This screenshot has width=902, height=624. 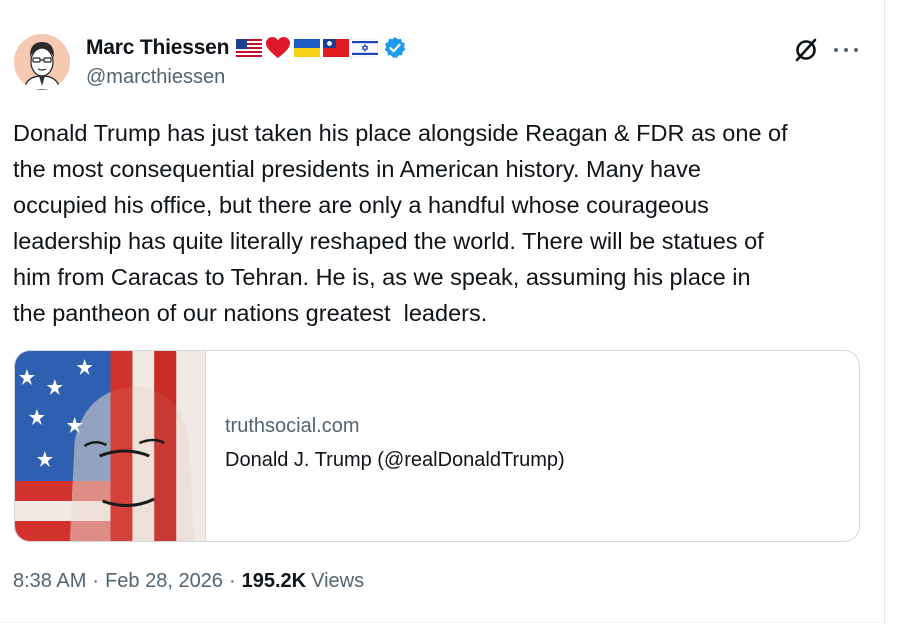 I want to click on tweet-meta: 8:38 AM · Feb 28, 2026 · 195.2K Views, so click(x=188, y=581).